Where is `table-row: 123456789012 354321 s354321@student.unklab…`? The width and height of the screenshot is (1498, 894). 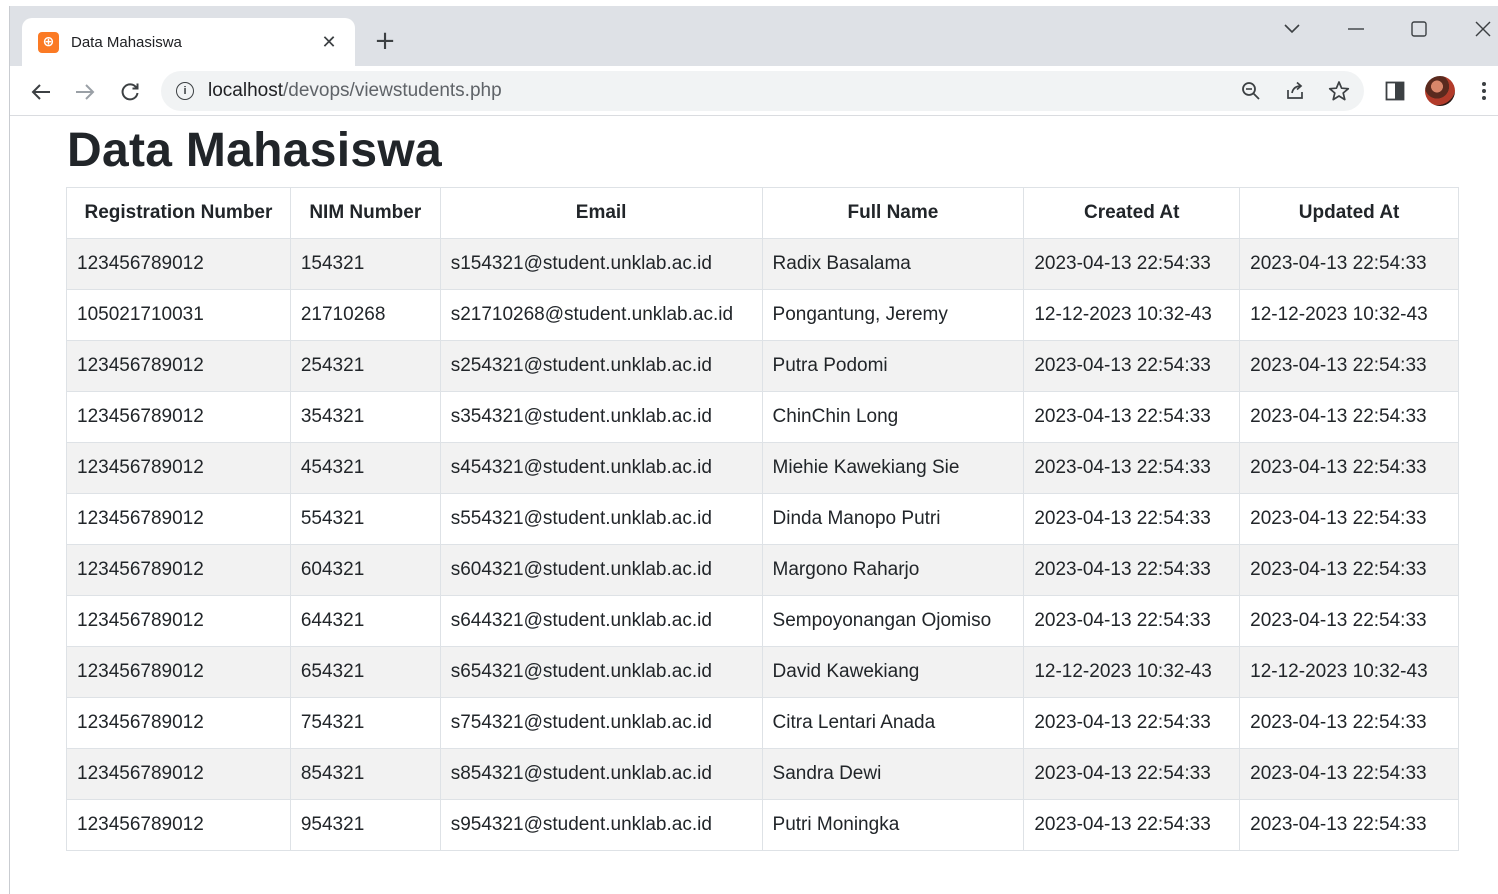
table-row: 123456789012 354321 s354321@student.unklab… is located at coordinates (762, 417).